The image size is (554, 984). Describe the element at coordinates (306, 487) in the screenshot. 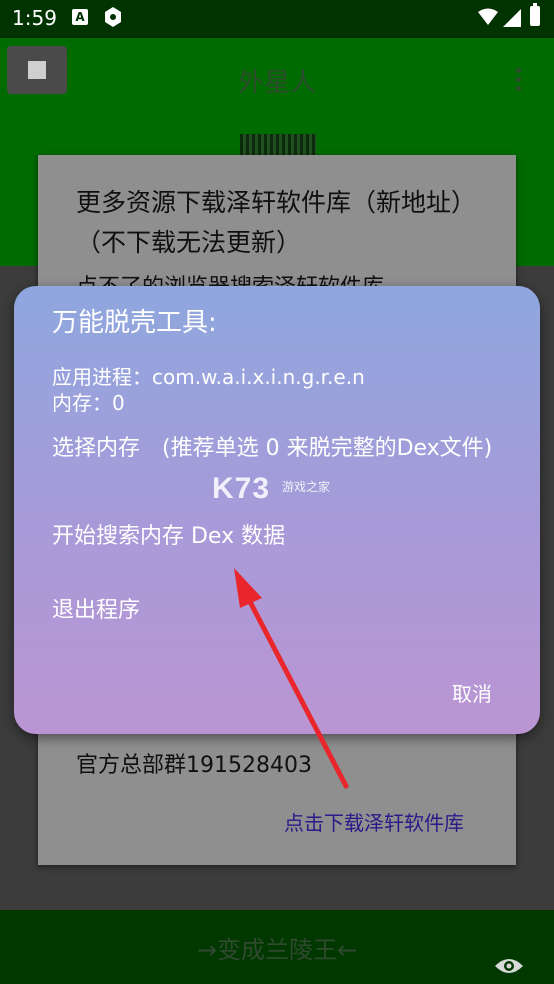

I see `watermark-sub: 游戏之家` at that location.